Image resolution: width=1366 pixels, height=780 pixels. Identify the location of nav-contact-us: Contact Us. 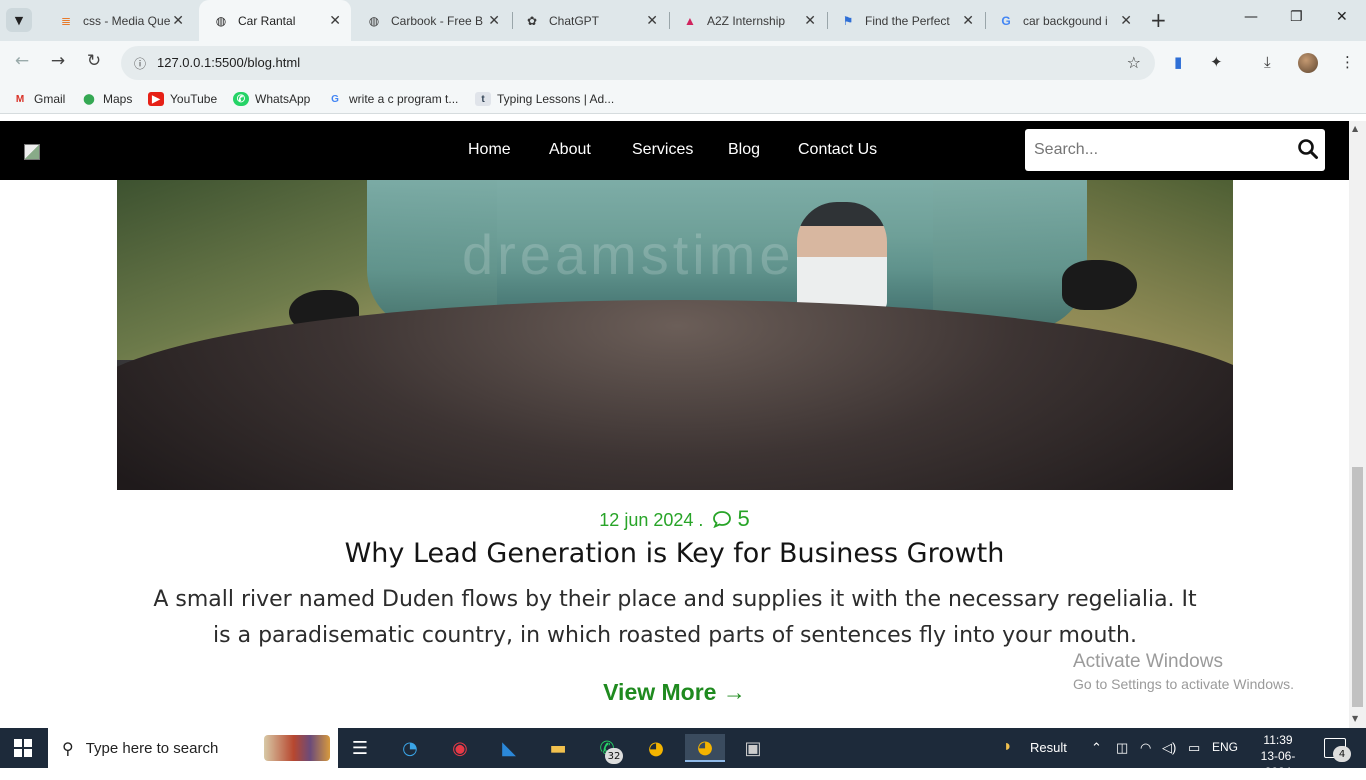
(837, 150).